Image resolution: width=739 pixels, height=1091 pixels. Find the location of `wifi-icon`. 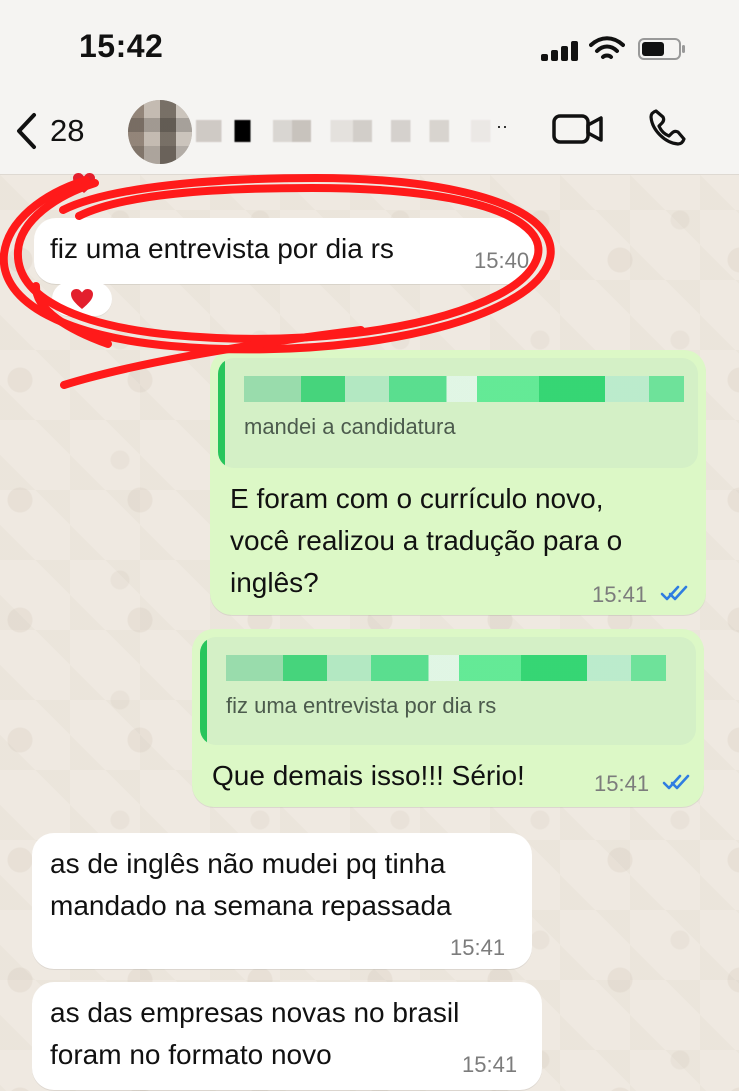

wifi-icon is located at coordinates (607, 47).